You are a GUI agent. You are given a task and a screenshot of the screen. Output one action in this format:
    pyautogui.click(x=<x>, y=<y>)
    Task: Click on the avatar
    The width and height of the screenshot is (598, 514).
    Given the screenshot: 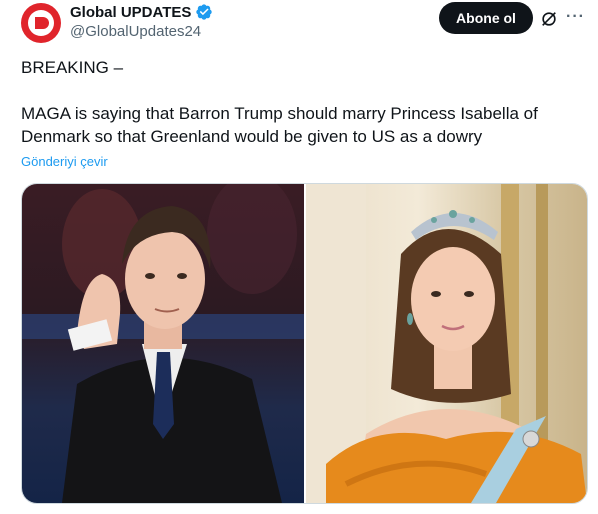 What is the action you would take?
    pyautogui.click(x=41, y=23)
    